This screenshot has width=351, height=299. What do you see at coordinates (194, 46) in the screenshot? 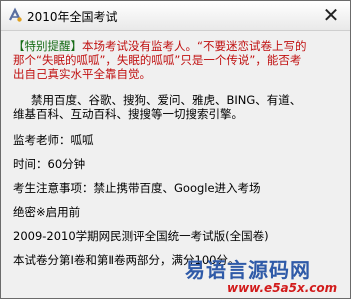
I see `notice-text-1: 本场考试没有监考人。“不要迷恋试卷上写的` at bounding box center [194, 46].